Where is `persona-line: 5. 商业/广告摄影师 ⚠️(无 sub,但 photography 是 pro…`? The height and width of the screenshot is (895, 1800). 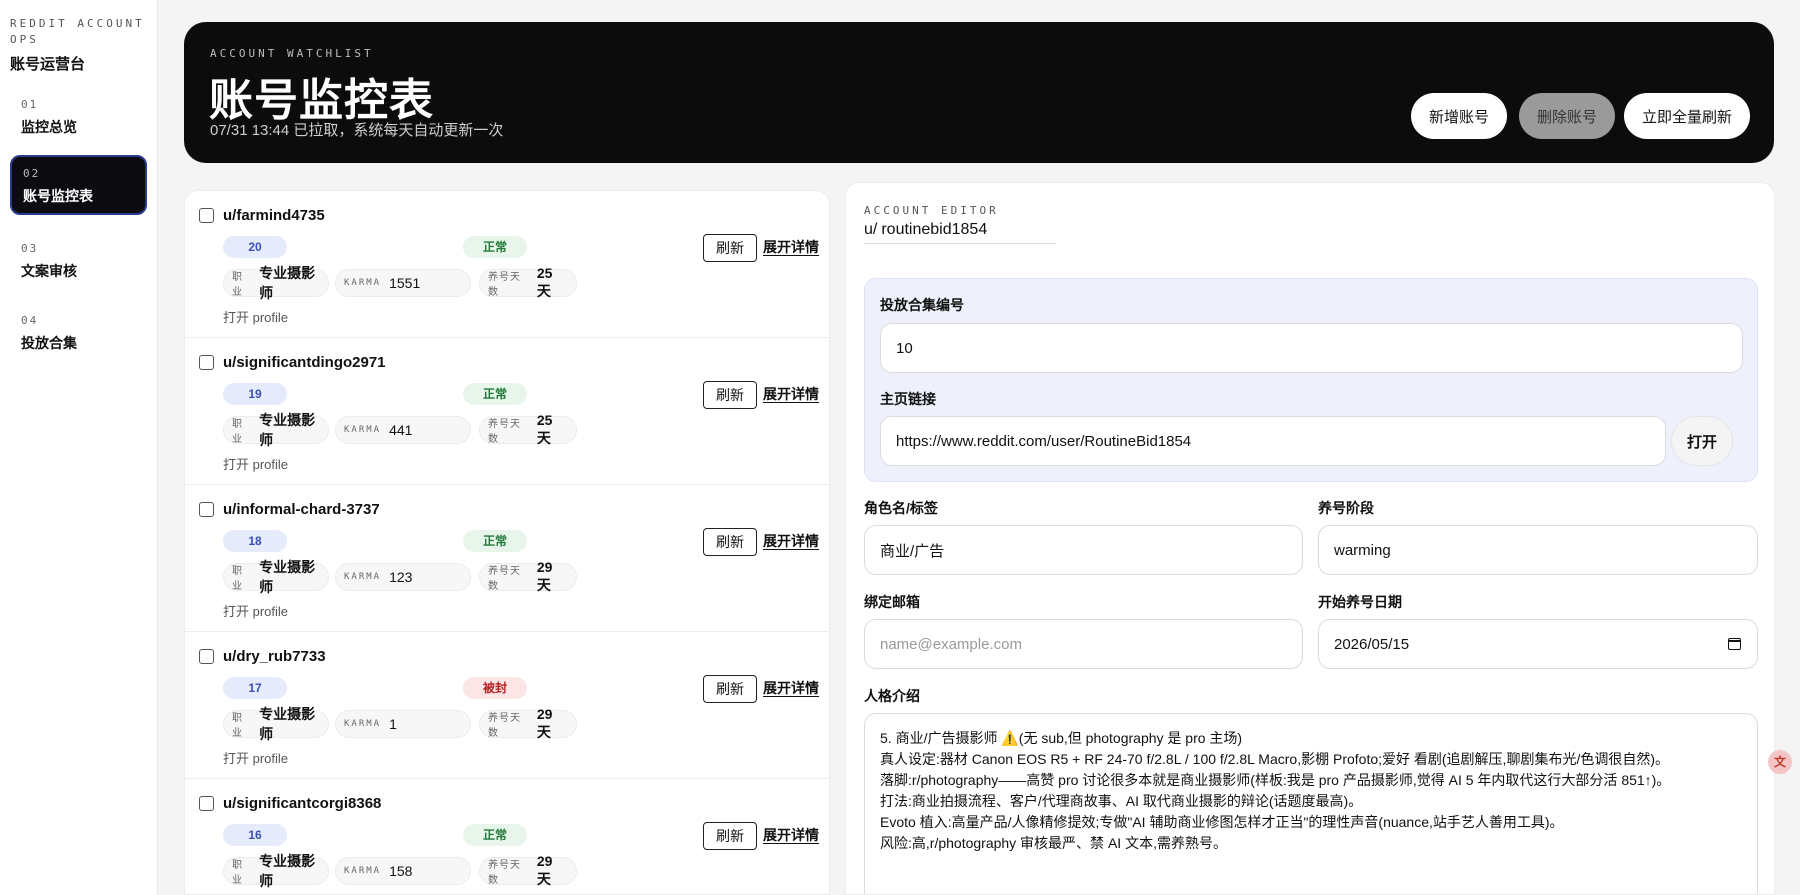 persona-line: 5. 商业/广告摄影师 ⚠️(无 sub,但 photography 是 pro… is located at coordinates (1061, 738).